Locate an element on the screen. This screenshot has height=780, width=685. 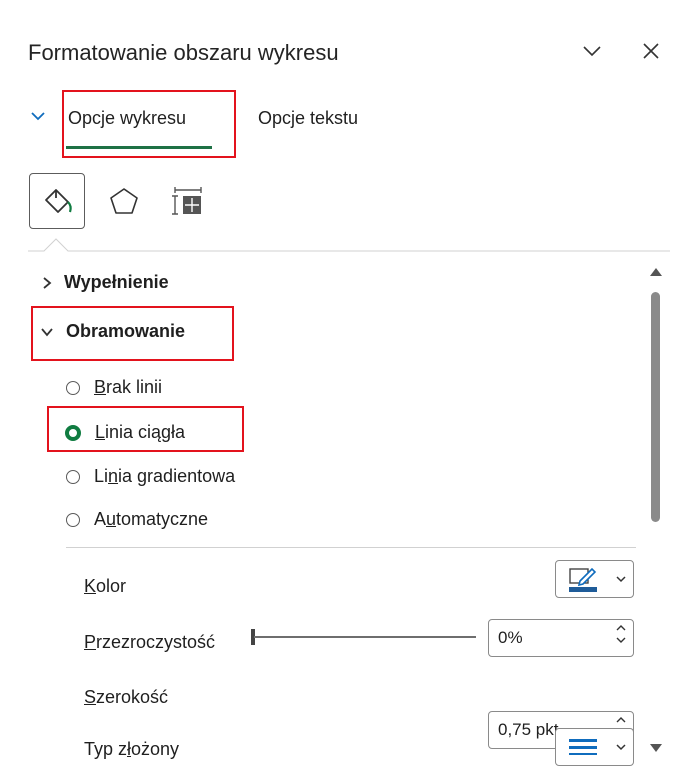
close-pane-button is located at coordinates (651, 51).